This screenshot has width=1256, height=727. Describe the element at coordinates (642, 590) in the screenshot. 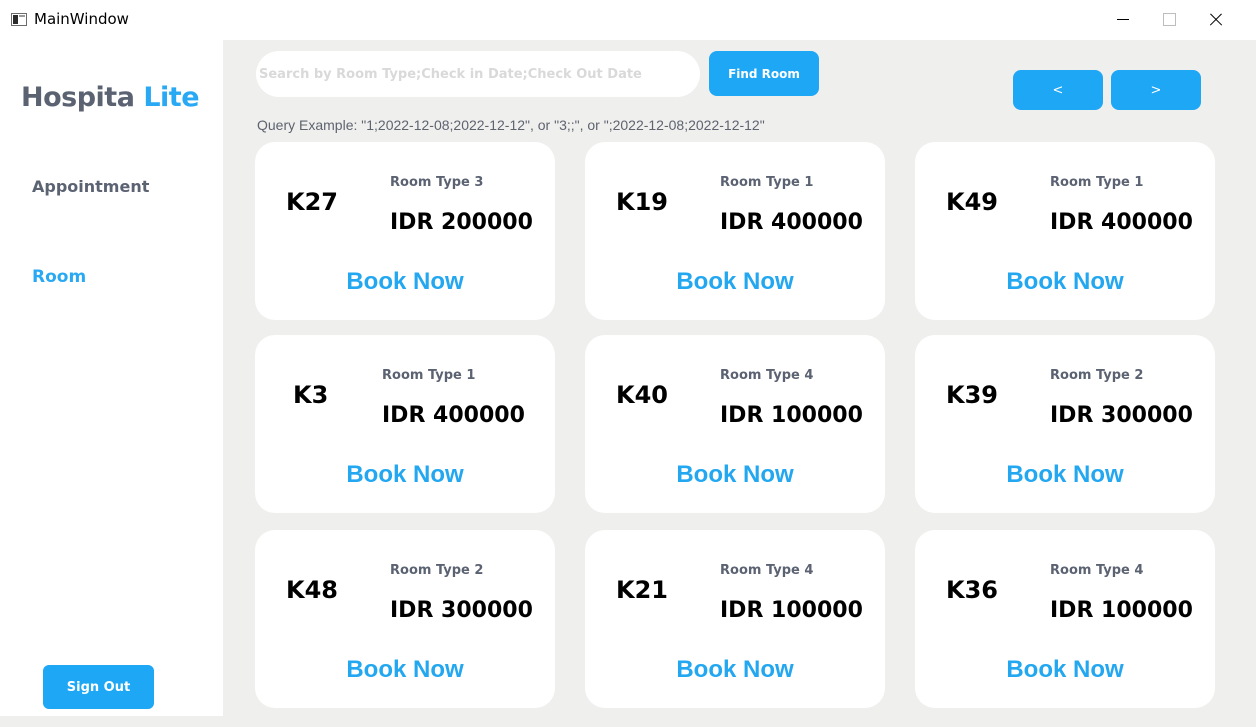

I see `room-code: K21` at that location.